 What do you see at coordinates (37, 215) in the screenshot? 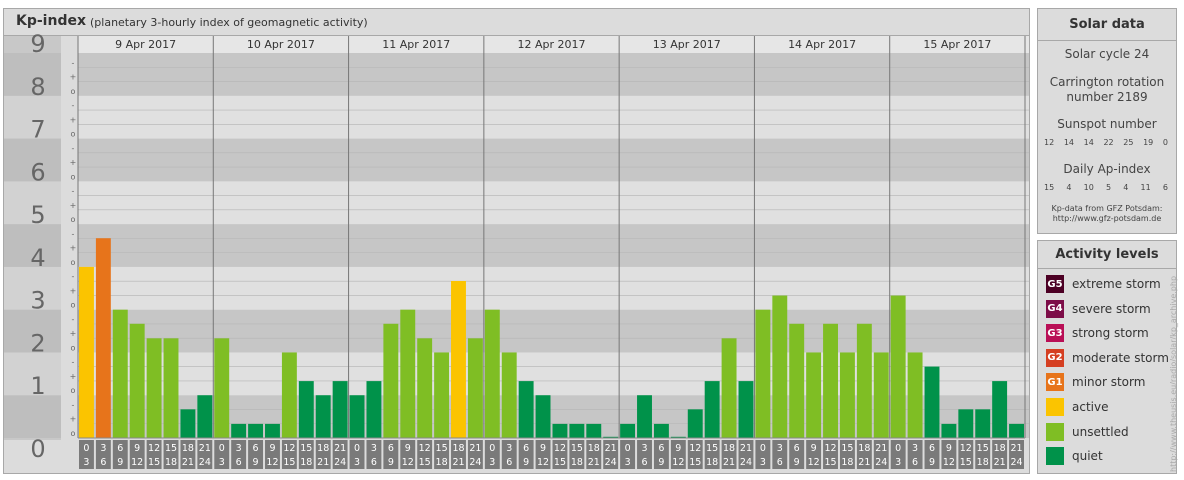
I see `y-tick-label: 5` at bounding box center [37, 215].